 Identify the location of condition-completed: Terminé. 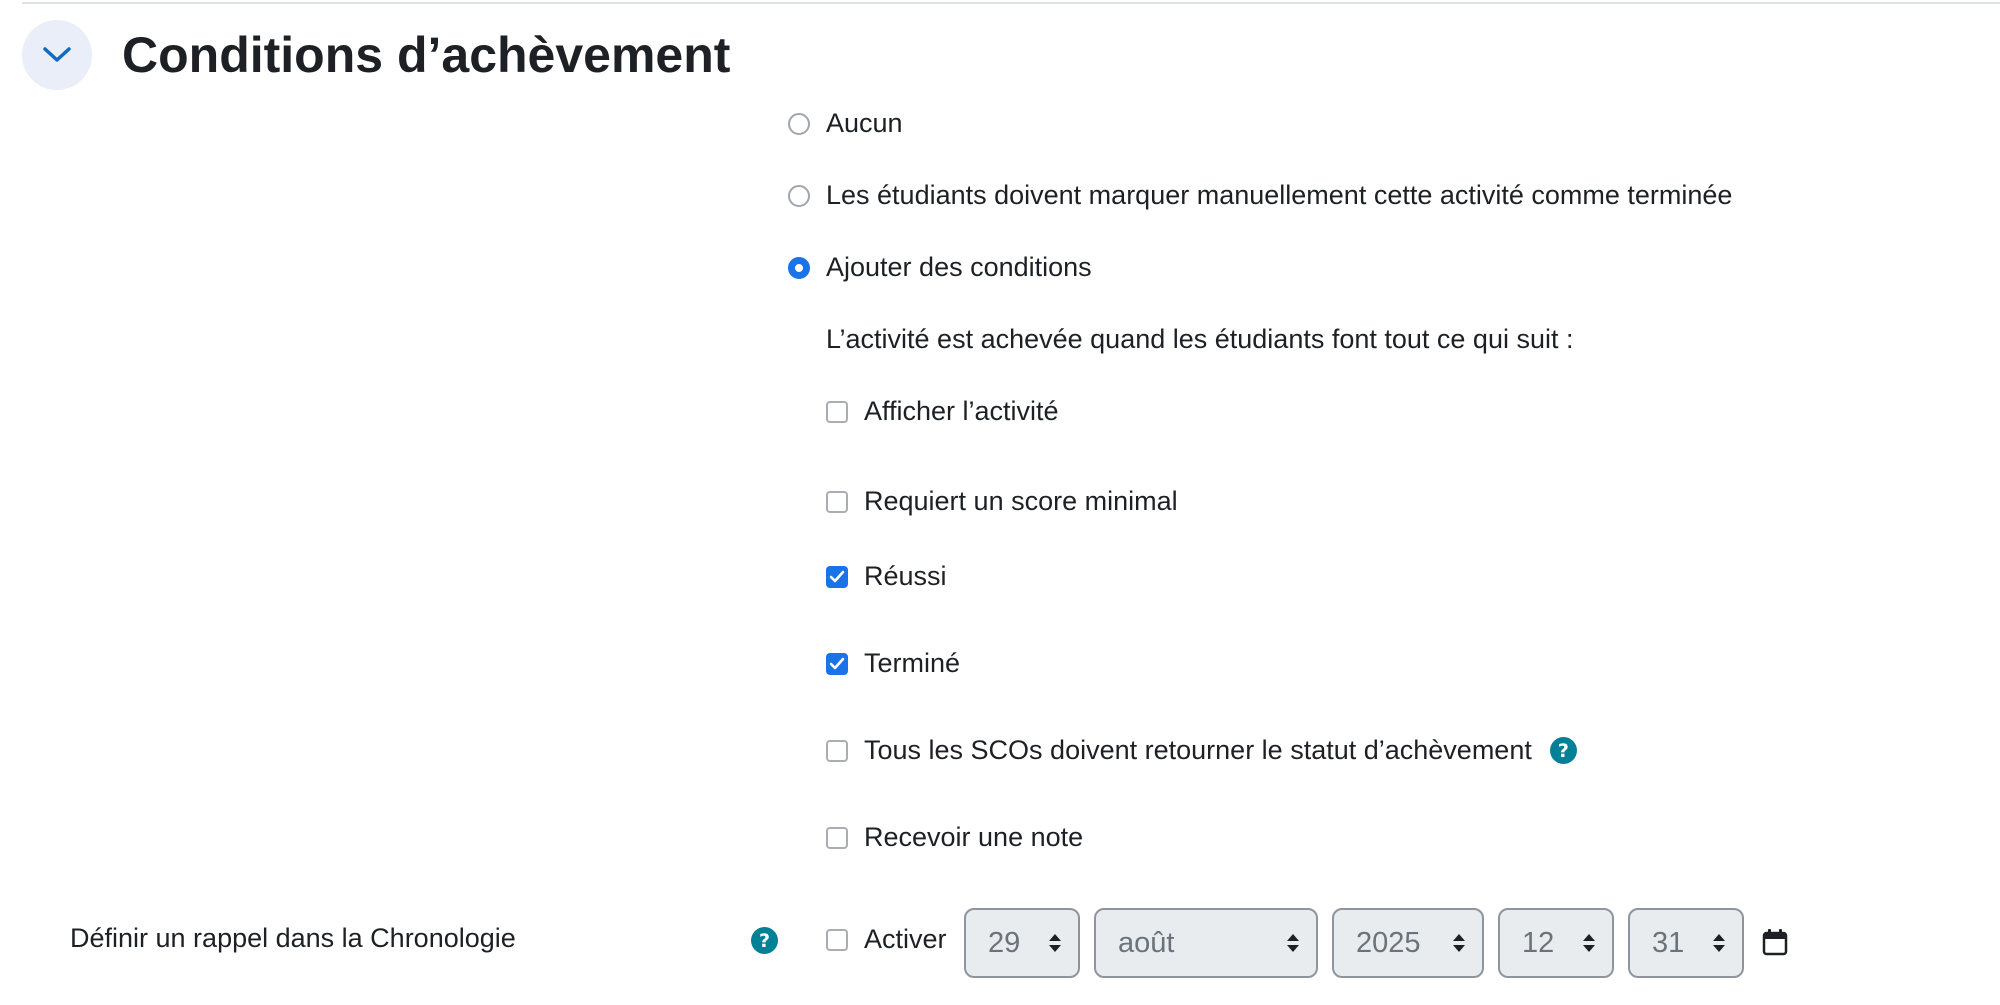
(893, 663).